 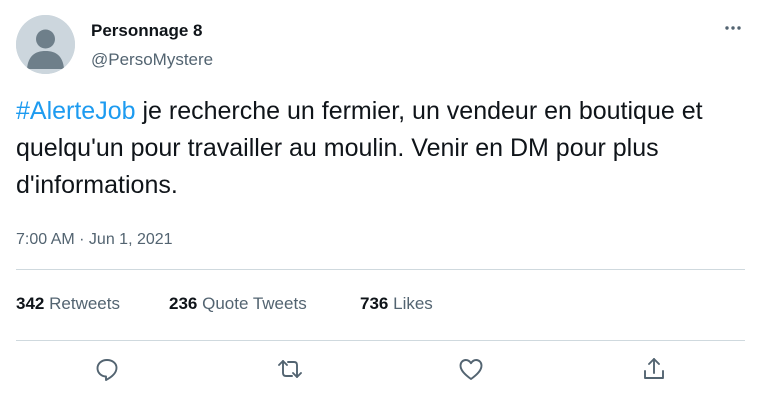 I want to click on likes-count: 736, so click(x=374, y=303).